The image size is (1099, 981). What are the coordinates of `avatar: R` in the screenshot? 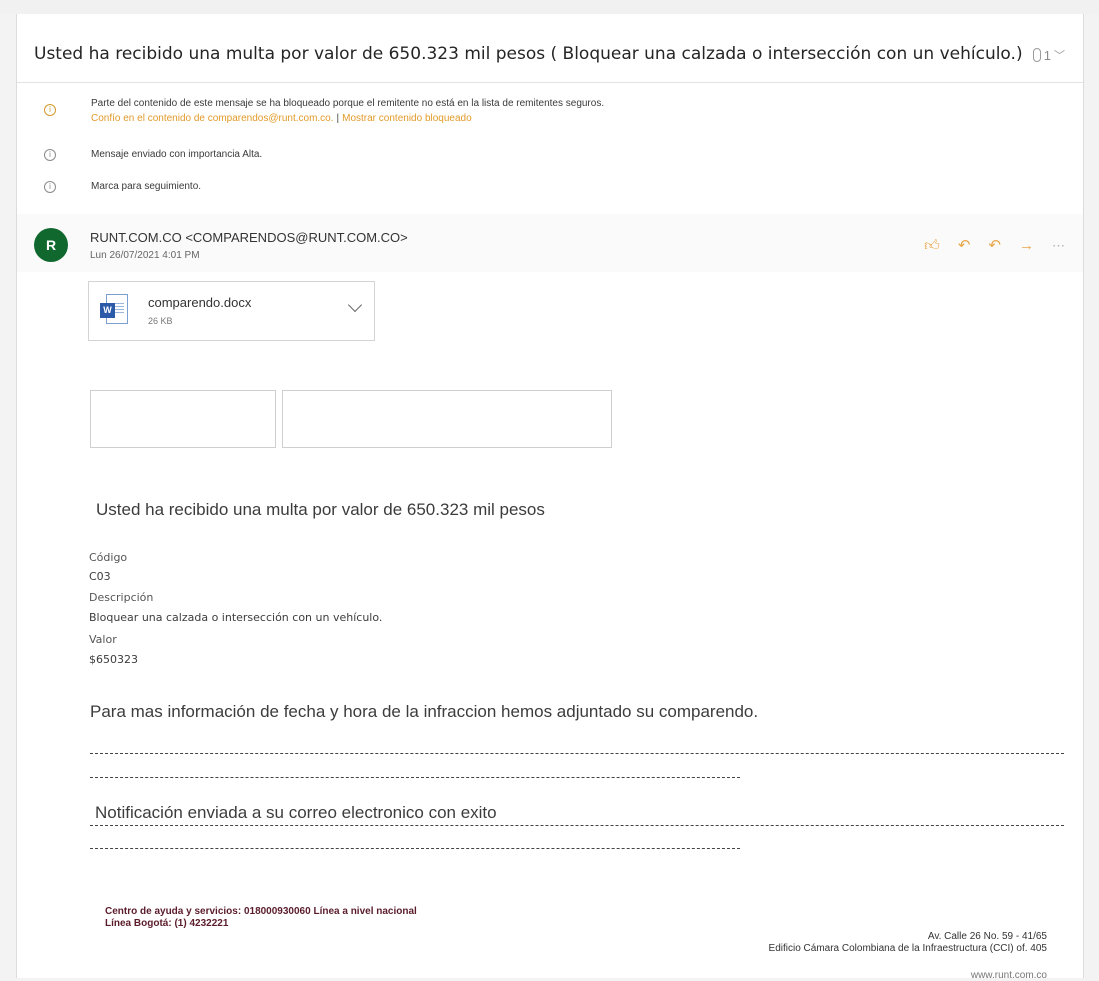 It's located at (51, 245).